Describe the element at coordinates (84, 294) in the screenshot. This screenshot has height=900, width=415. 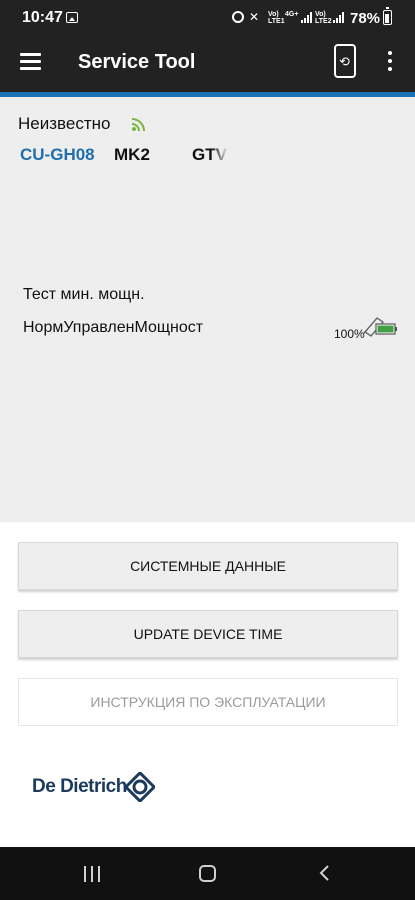
I see `test-label: Тест мин. мощн.` at that location.